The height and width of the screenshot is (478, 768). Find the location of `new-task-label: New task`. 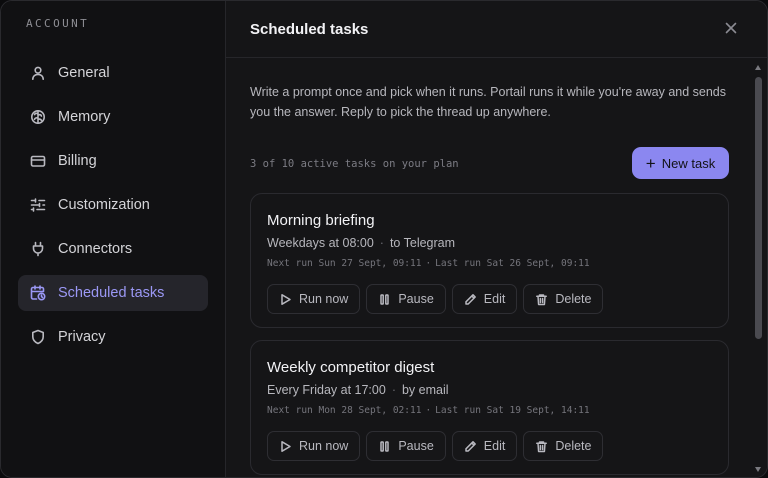

new-task-label: New task is located at coordinates (688, 163).